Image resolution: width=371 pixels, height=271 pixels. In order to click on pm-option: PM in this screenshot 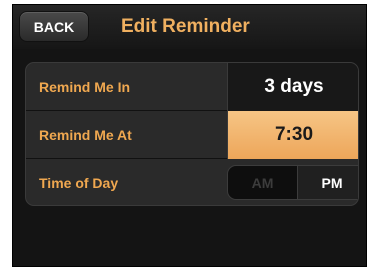, I will do `click(327, 182)`.